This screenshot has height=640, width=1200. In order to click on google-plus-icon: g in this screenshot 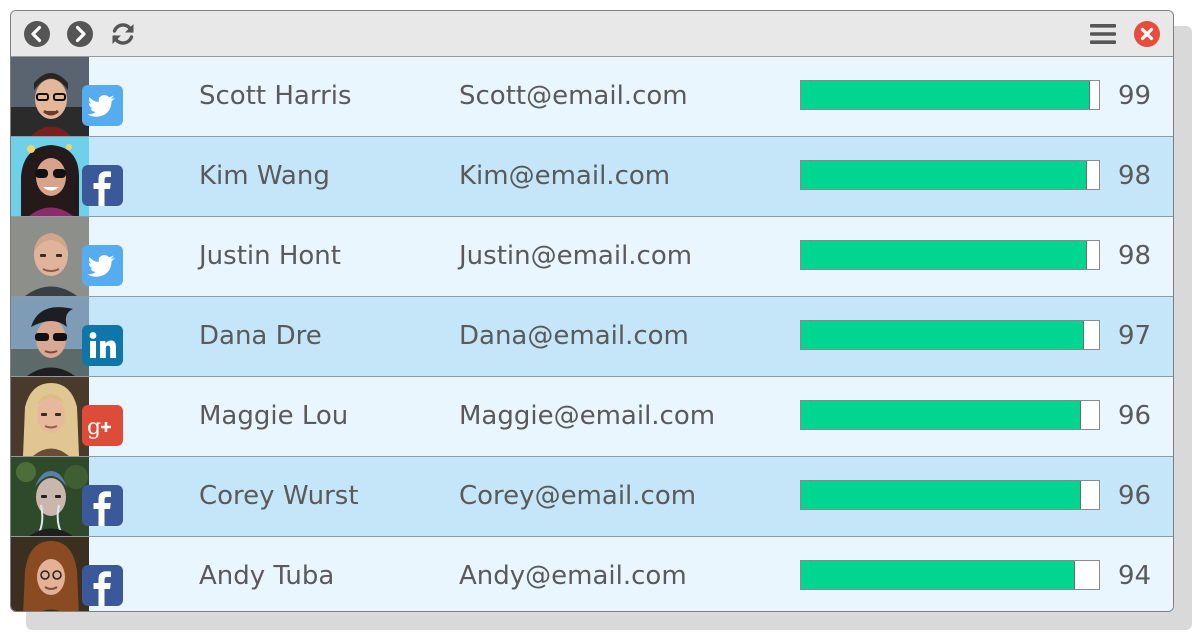, I will do `click(102, 425)`.